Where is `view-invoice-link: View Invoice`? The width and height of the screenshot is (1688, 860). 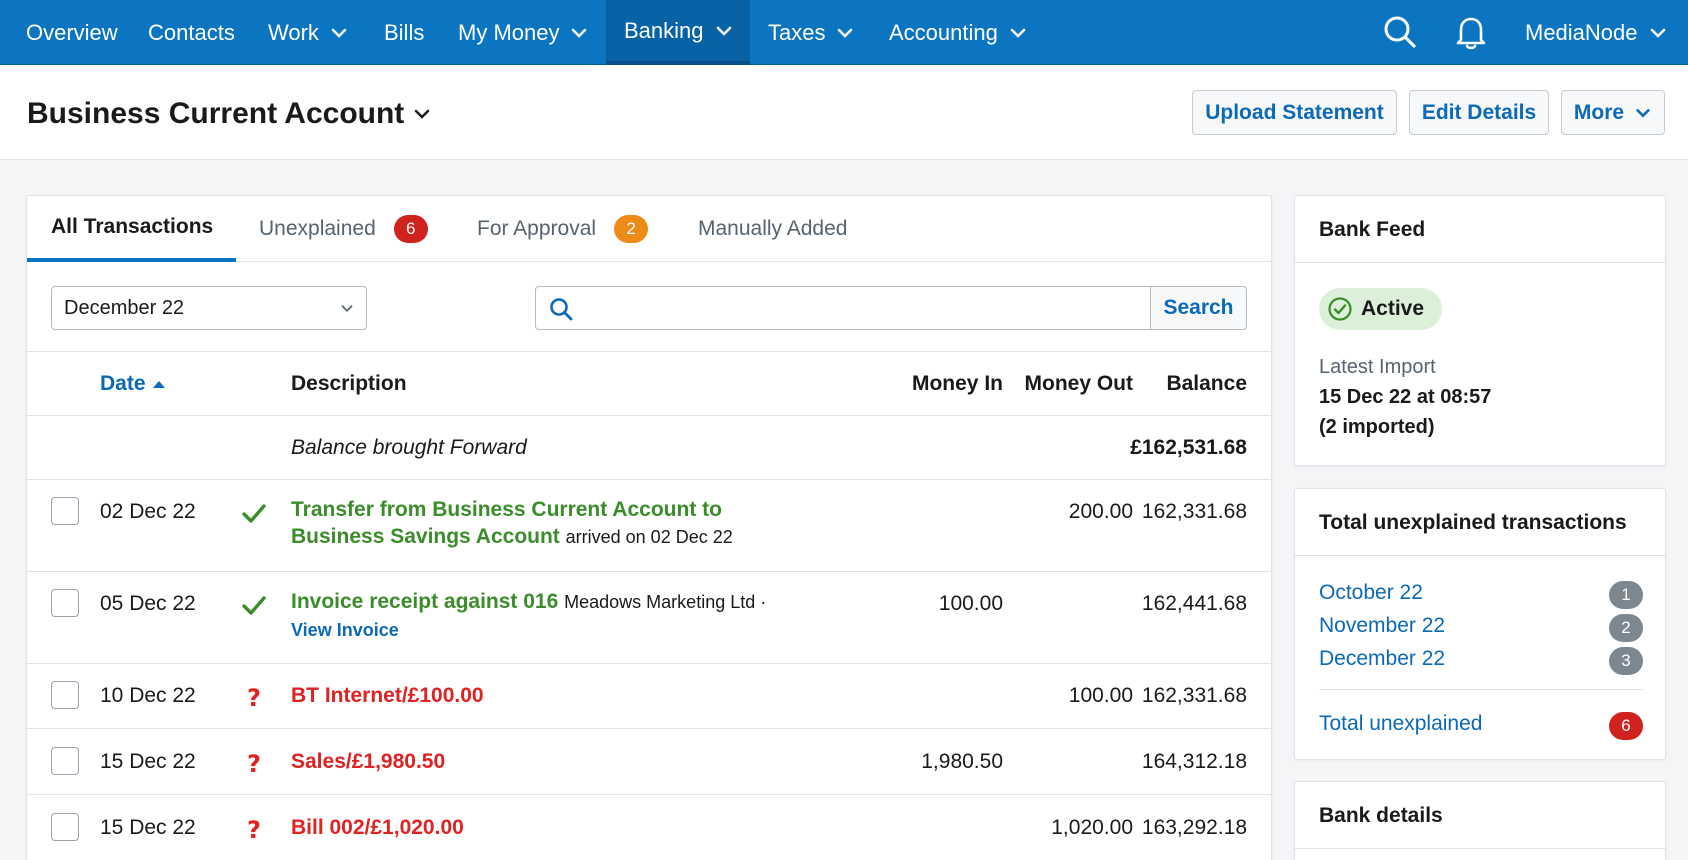
view-invoice-link: View Invoice is located at coordinates (345, 630).